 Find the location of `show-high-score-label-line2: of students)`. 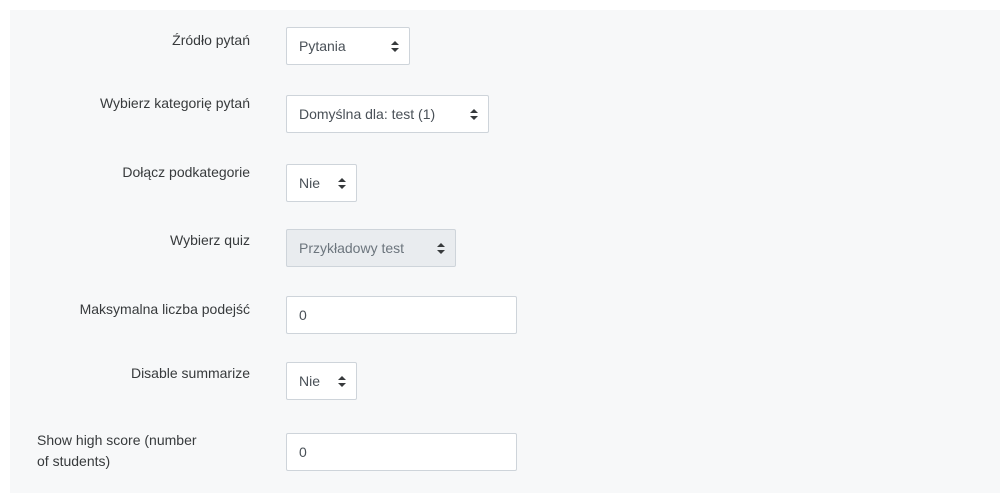

show-high-score-label-line2: of students) is located at coordinates (74, 461).